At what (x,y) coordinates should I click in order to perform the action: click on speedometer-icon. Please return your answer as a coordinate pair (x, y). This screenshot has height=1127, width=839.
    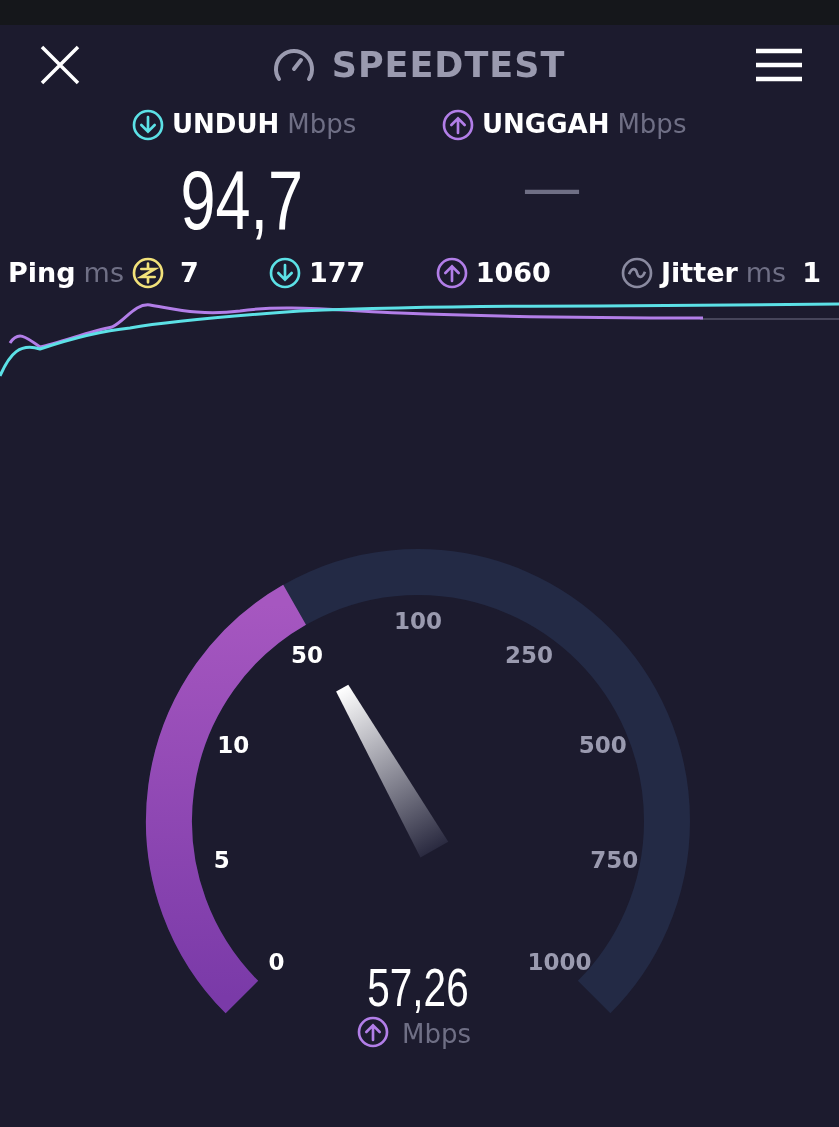
    Looking at the image, I should click on (293, 65).